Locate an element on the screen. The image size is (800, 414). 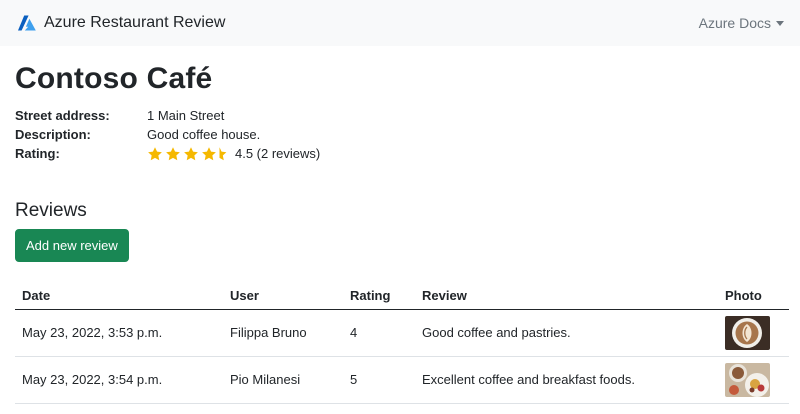
review-text: Excellent coffee and breakfast foods. is located at coordinates (566, 380).